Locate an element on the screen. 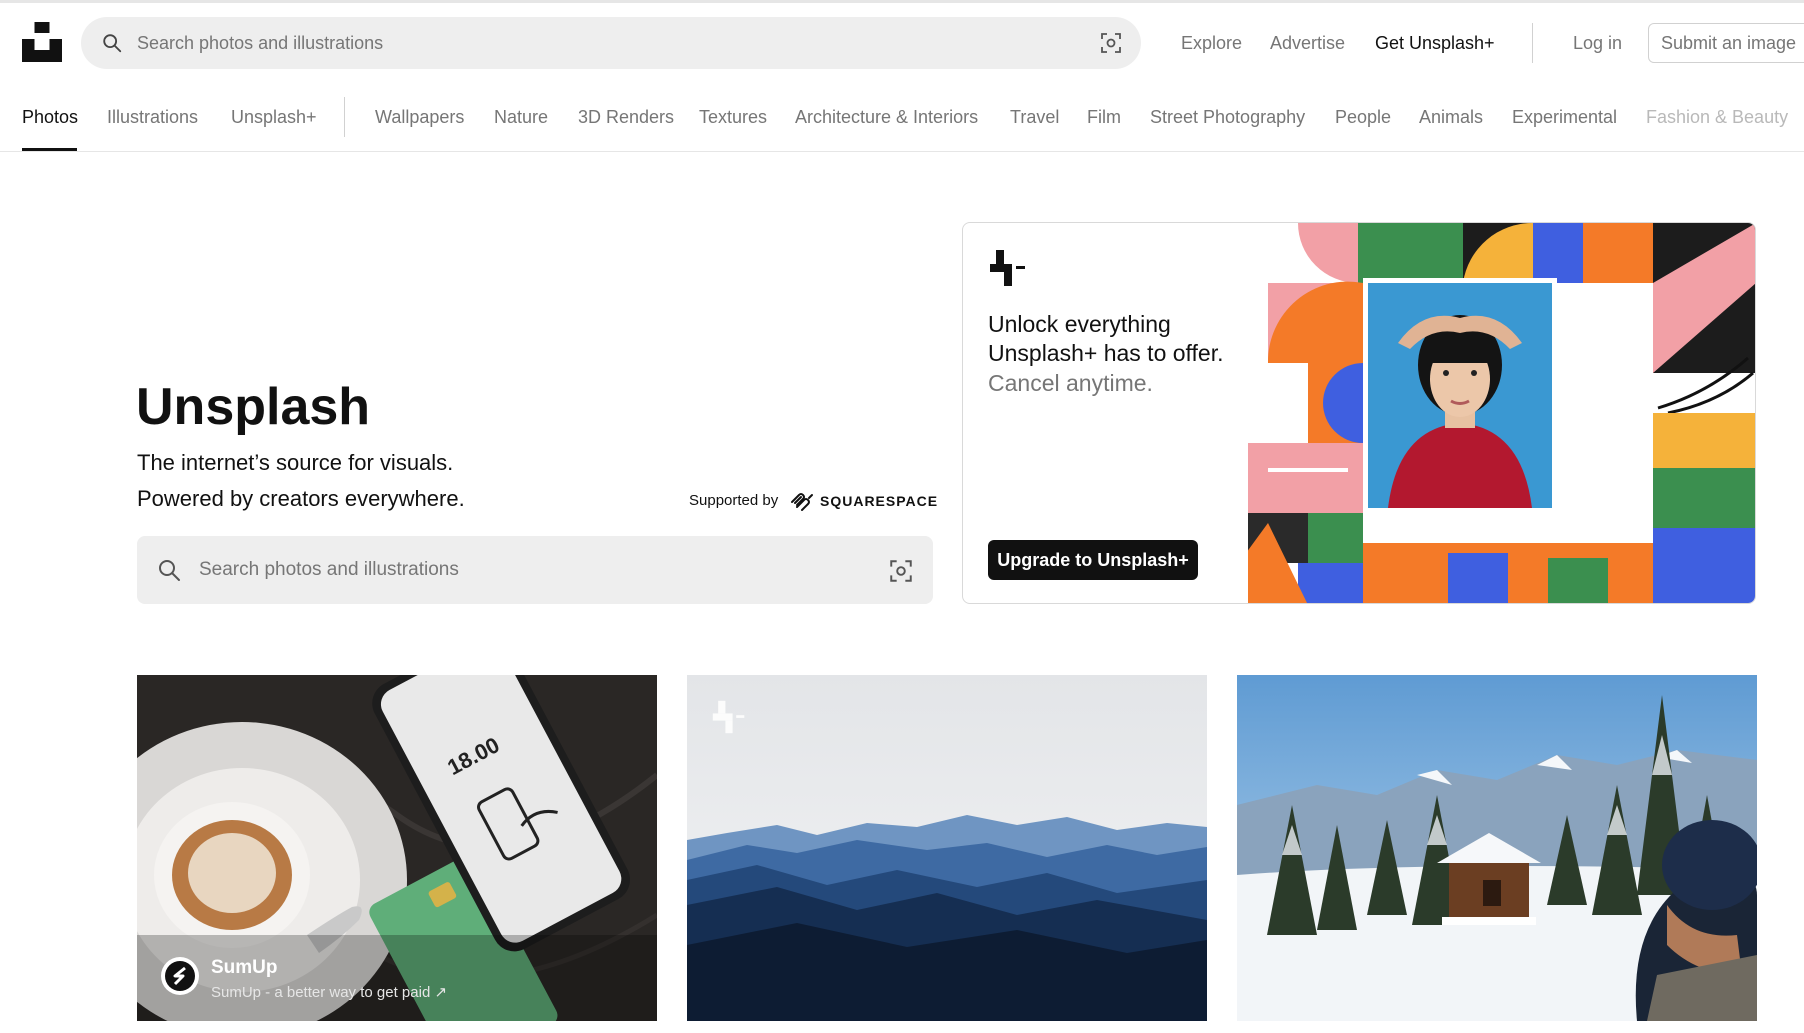 The height and width of the screenshot is (1033, 1804). active-tab-indicator is located at coordinates (49, 149).